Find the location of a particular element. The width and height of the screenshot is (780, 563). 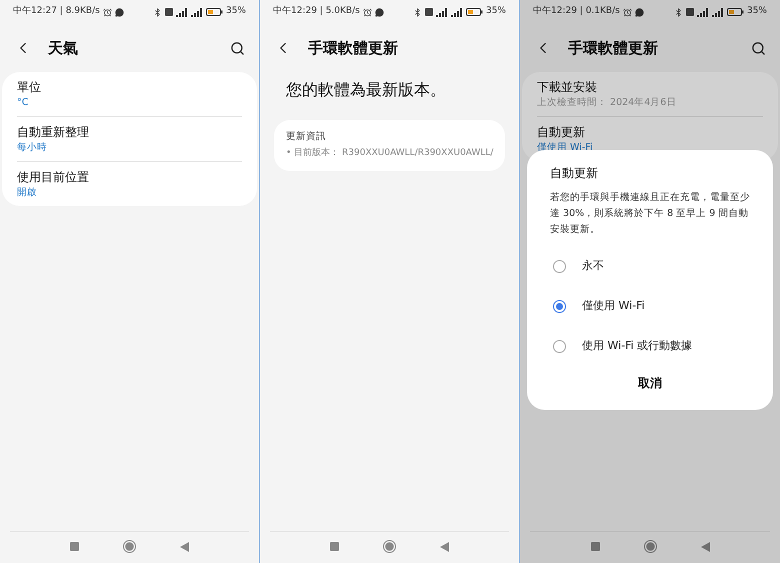

radio-option: 僅使用 Wi-Fi is located at coordinates (650, 306).